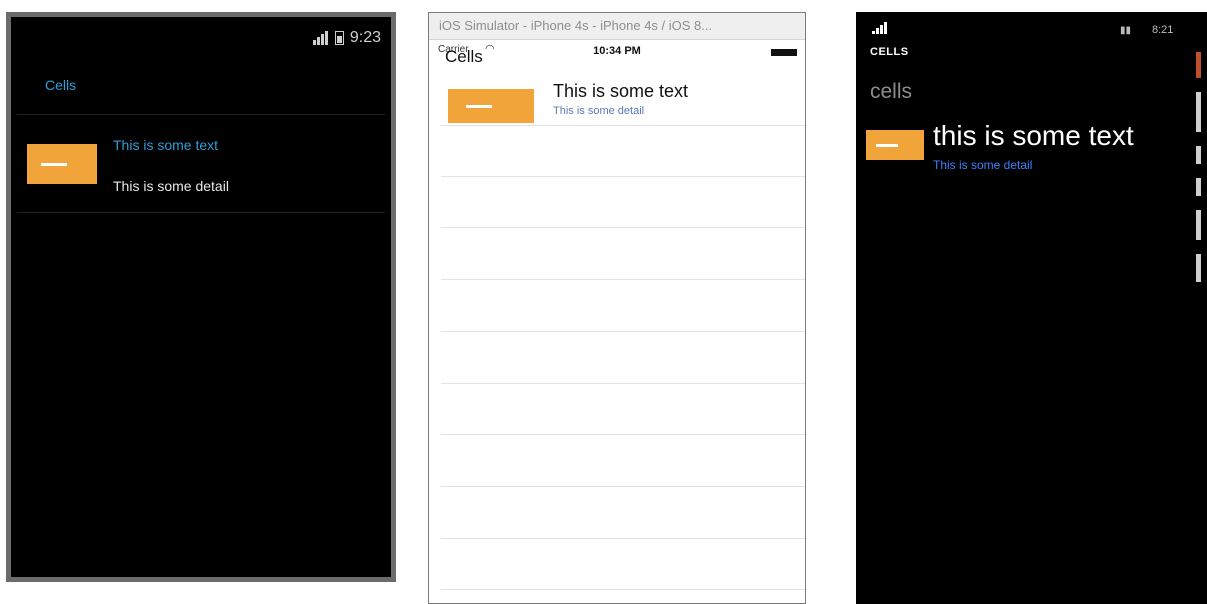 This screenshot has height=604, width=1207. I want to click on page-title: cells, so click(891, 91).